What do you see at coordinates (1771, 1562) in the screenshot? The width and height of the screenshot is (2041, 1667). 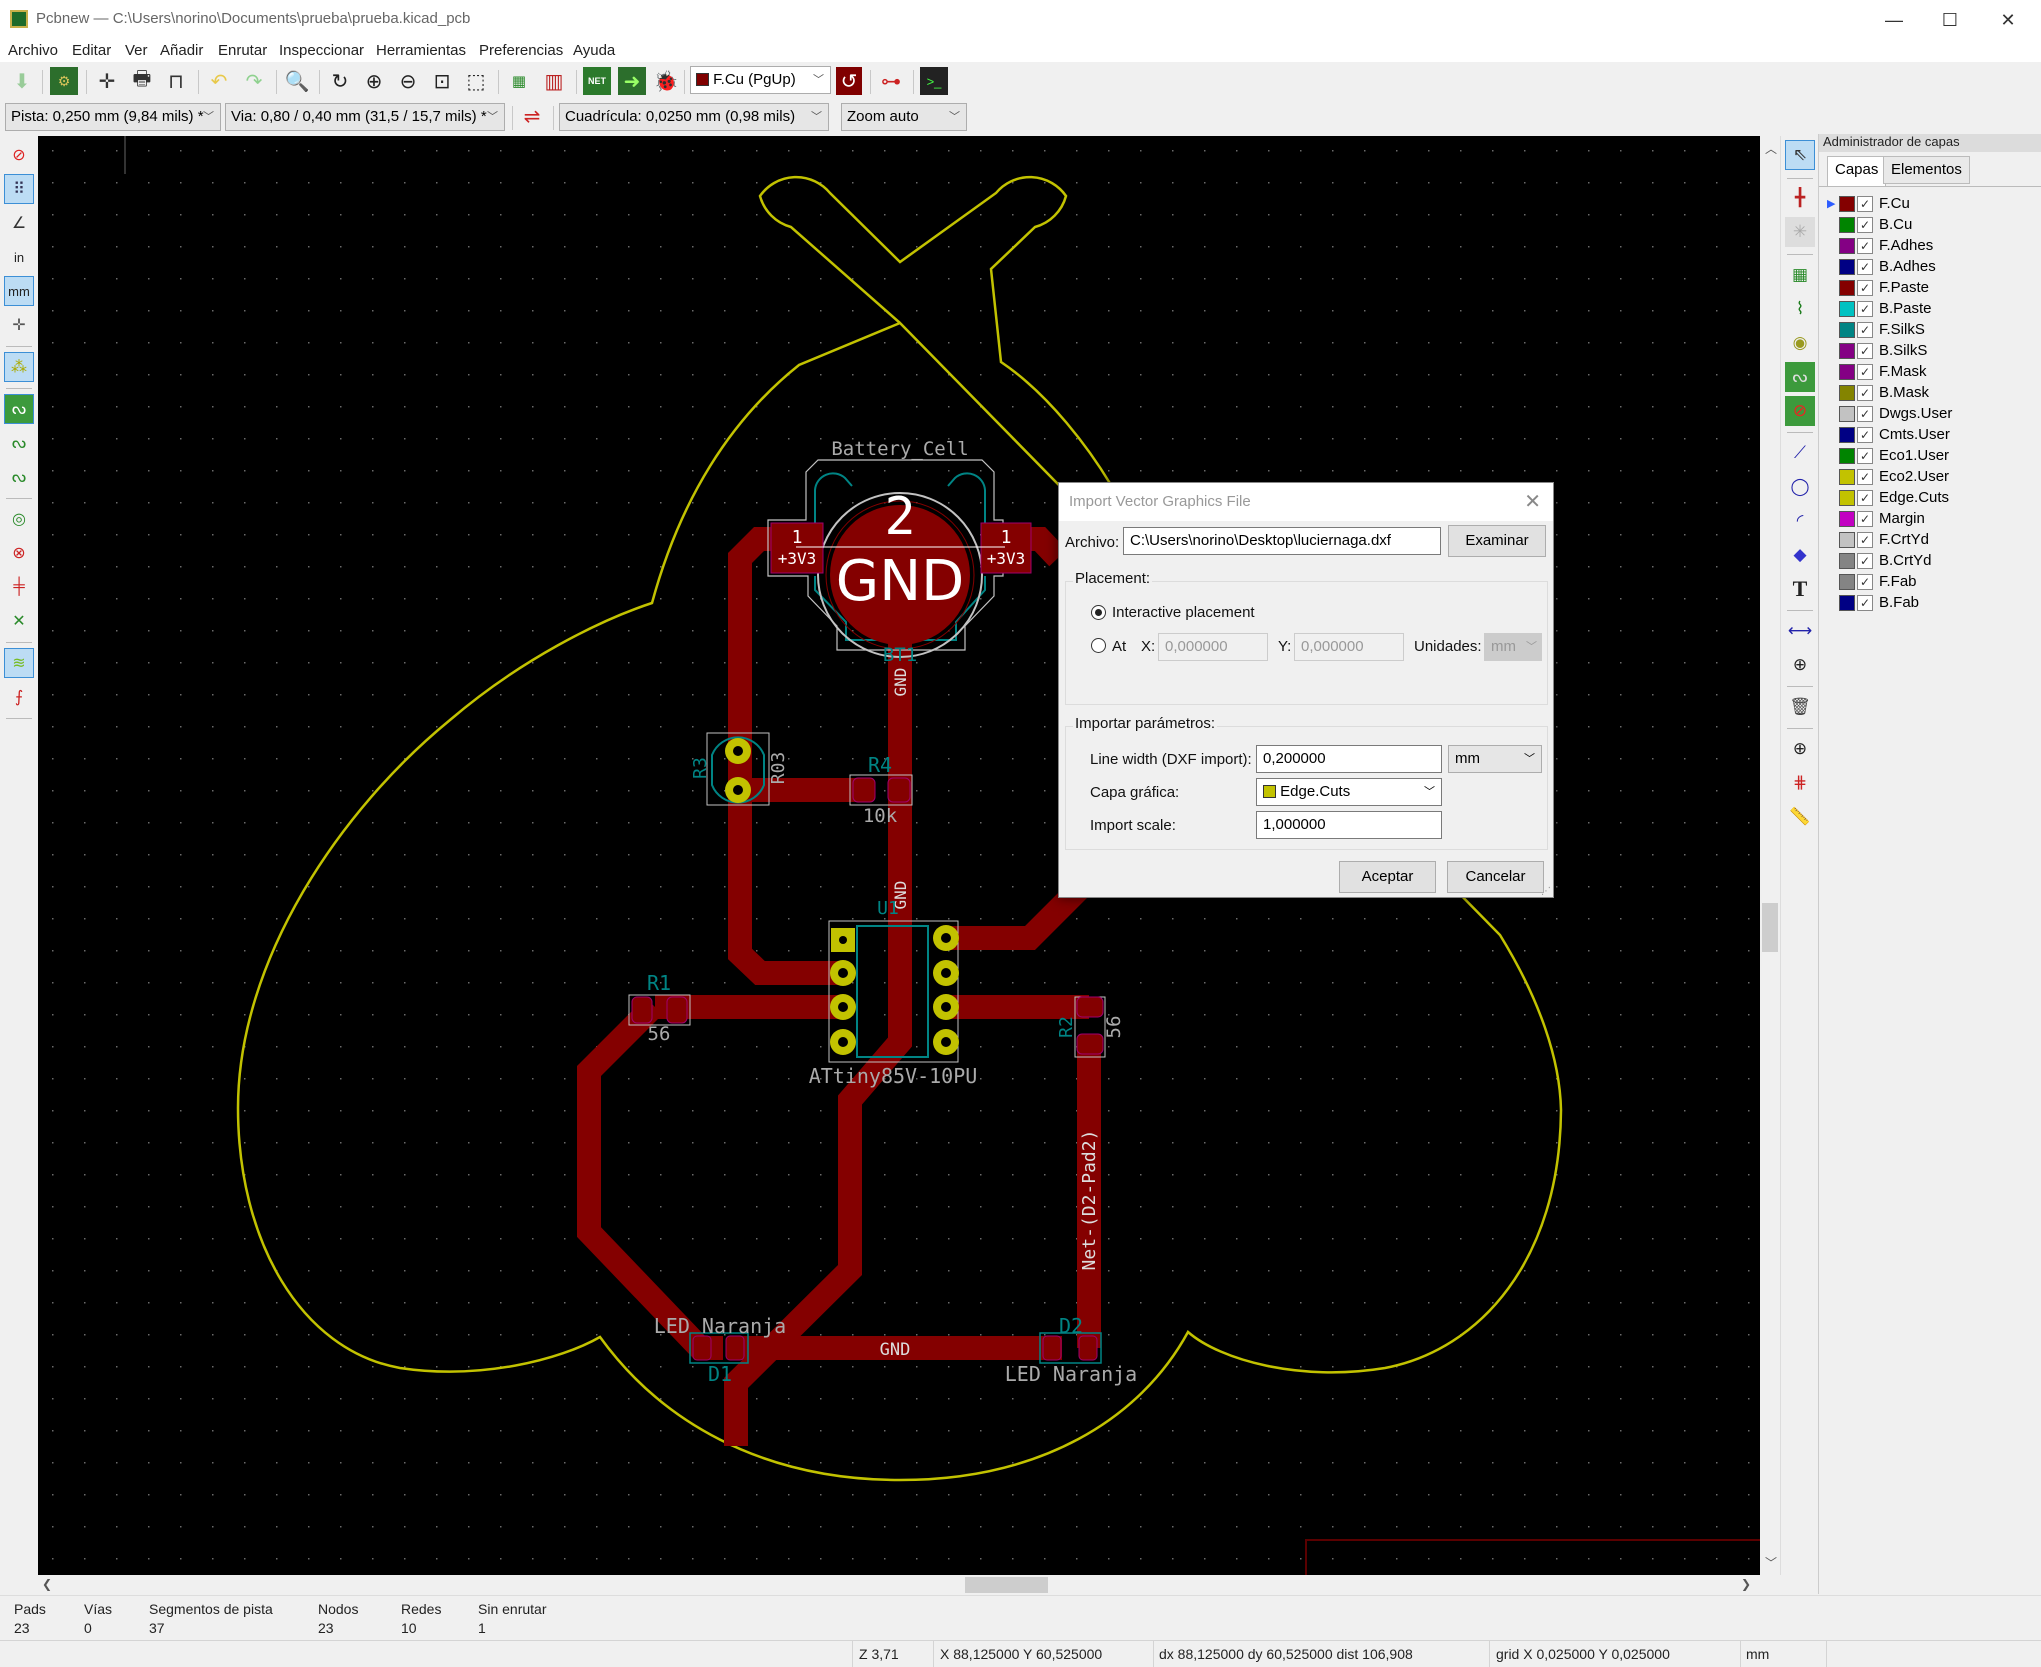 I see `scroll-down-icon: ﹀` at bounding box center [1771, 1562].